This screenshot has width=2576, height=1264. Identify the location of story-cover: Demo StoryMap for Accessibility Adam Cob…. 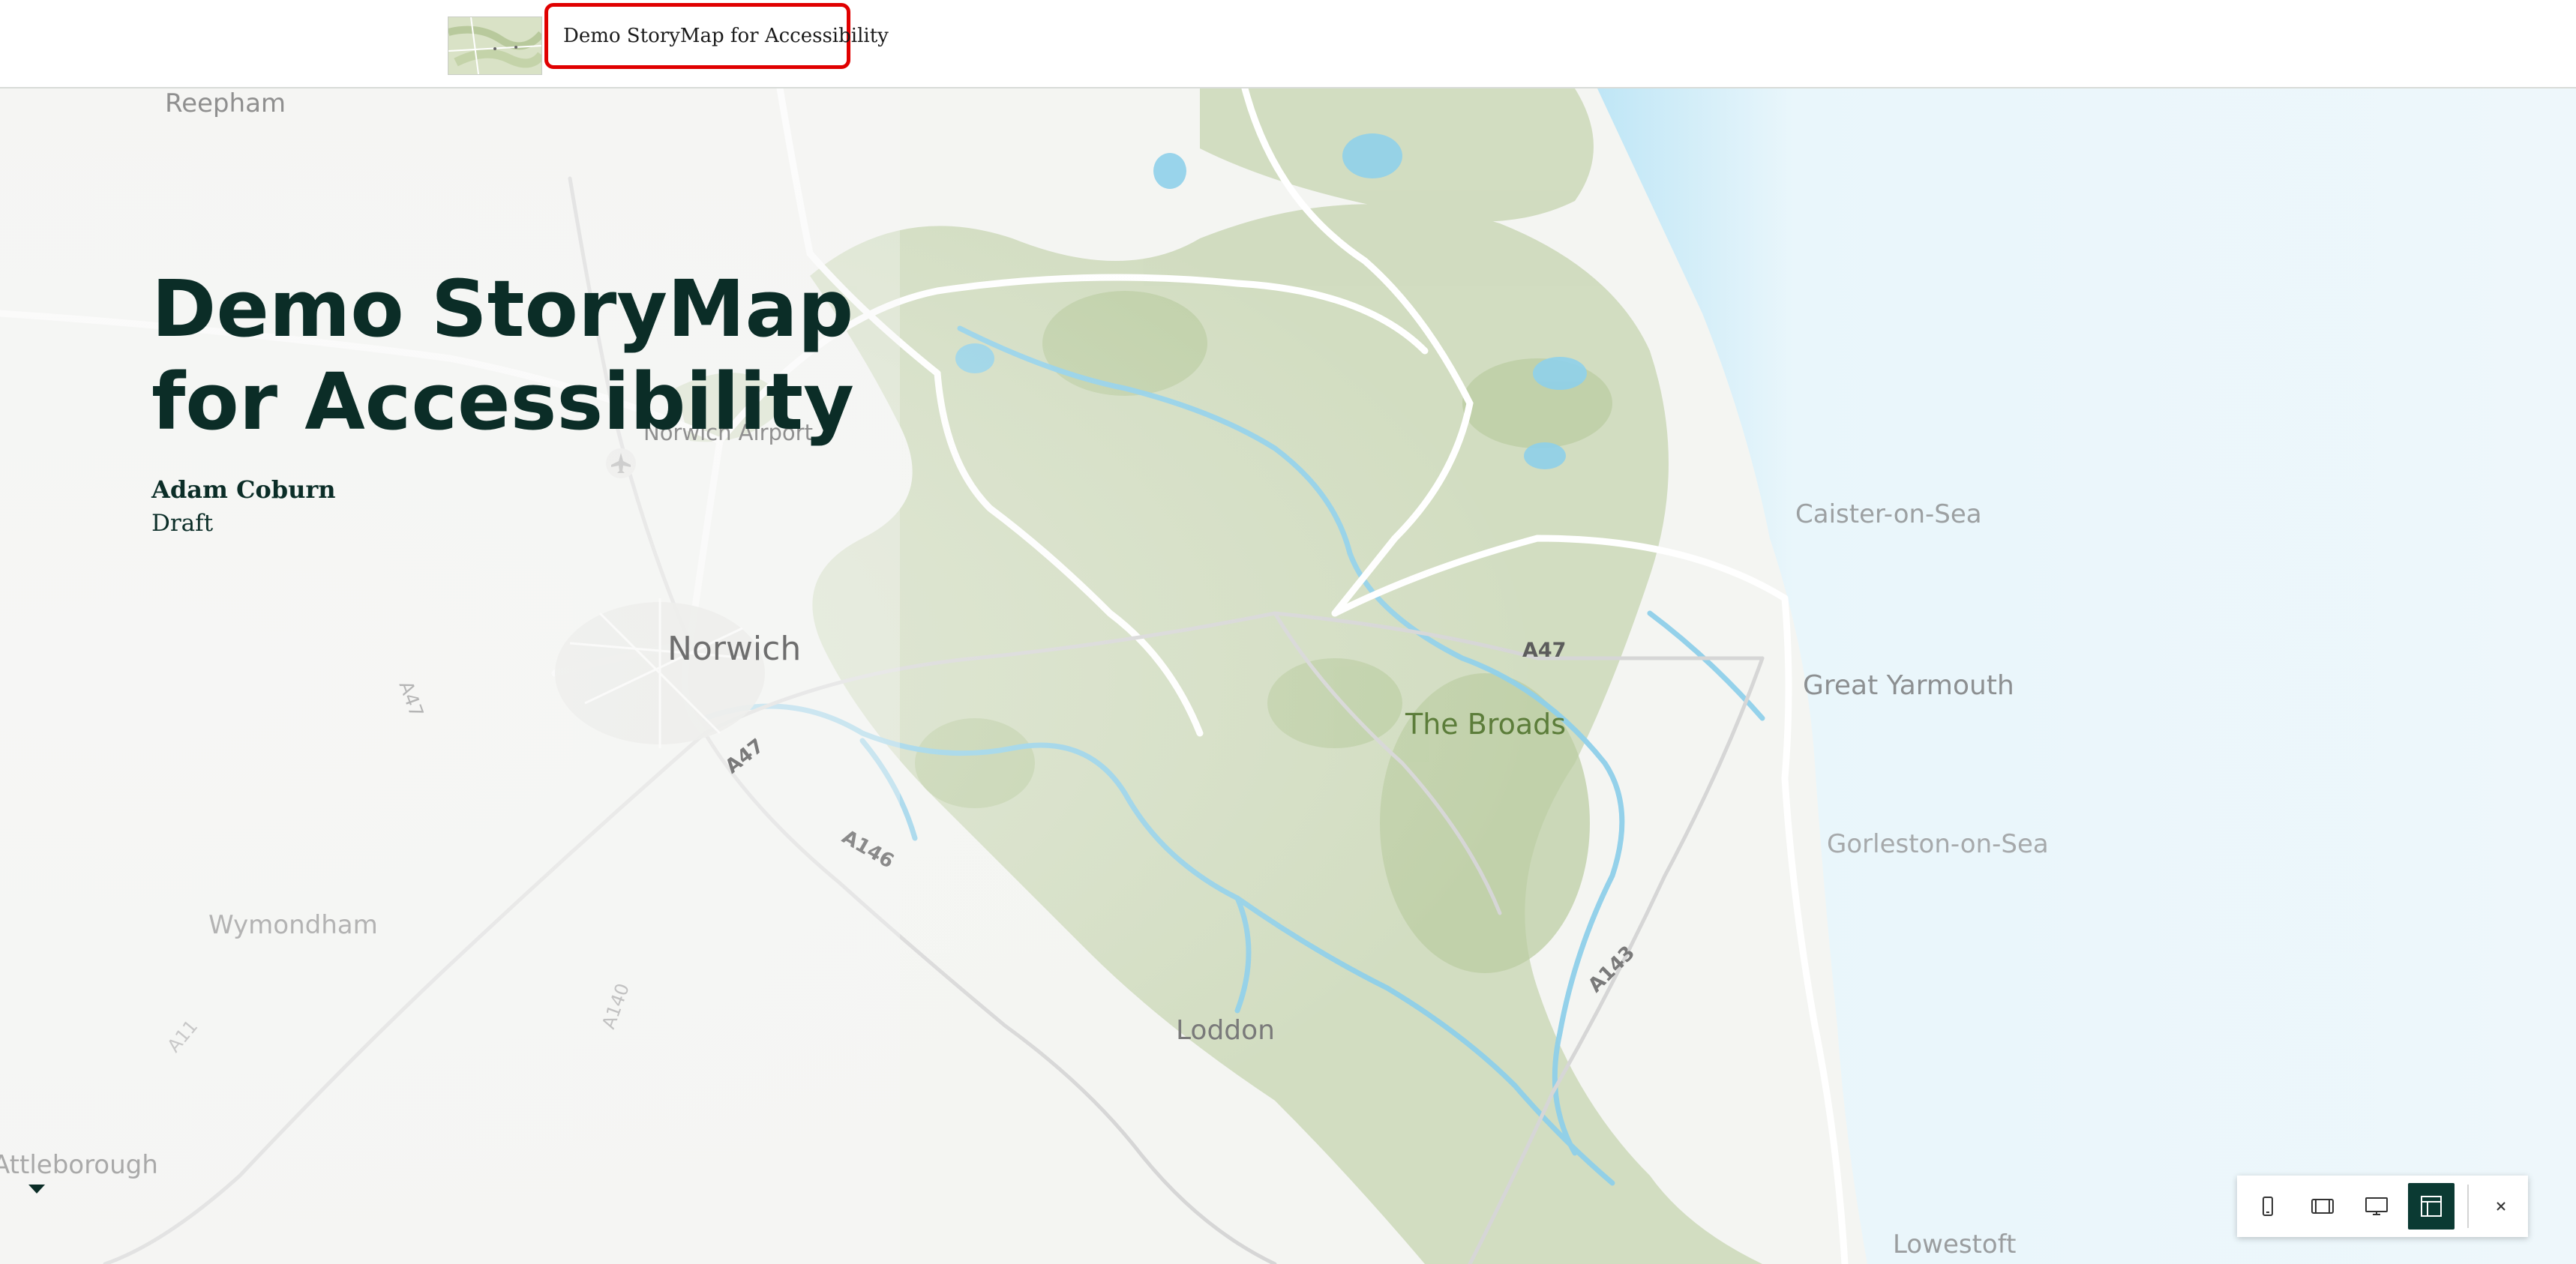
(503, 399).